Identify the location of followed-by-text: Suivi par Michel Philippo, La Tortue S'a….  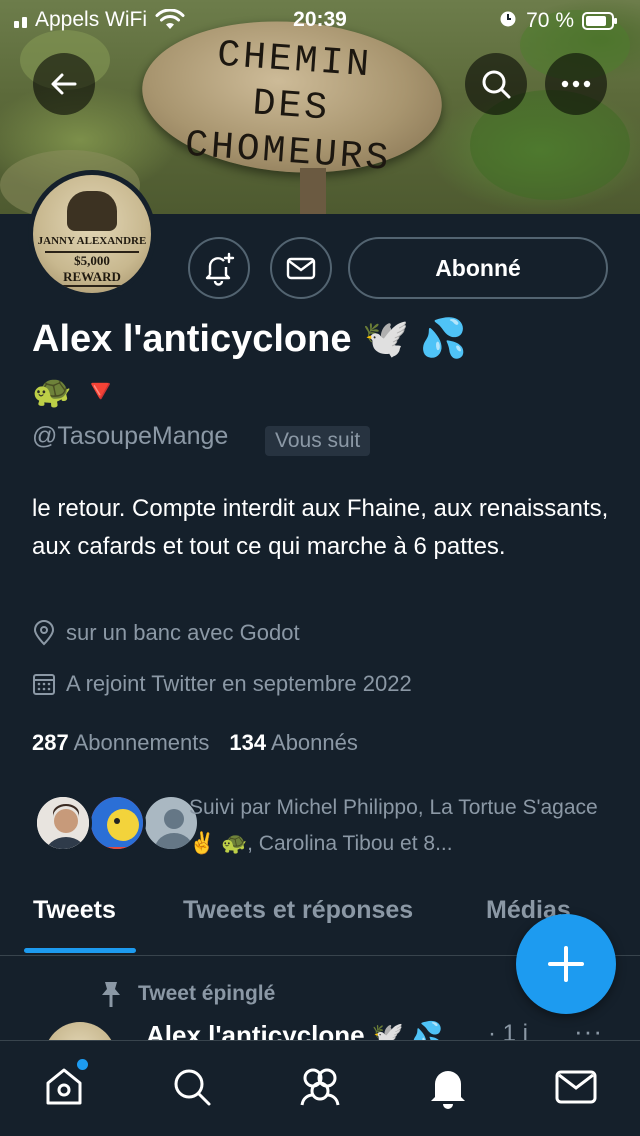
(393, 825).